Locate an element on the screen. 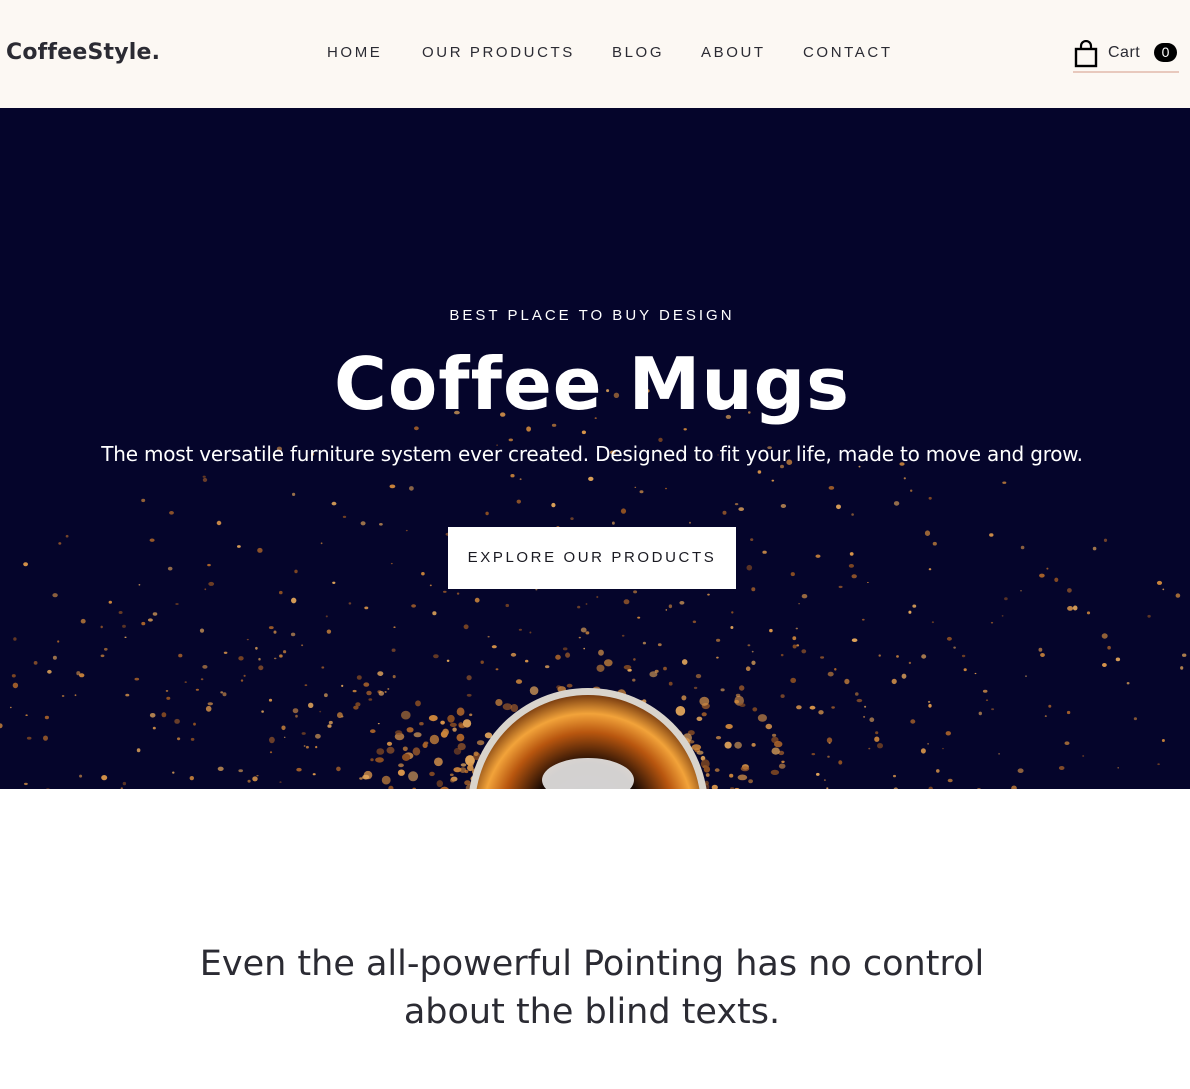  nav-item-about: ABOUT is located at coordinates (733, 52).